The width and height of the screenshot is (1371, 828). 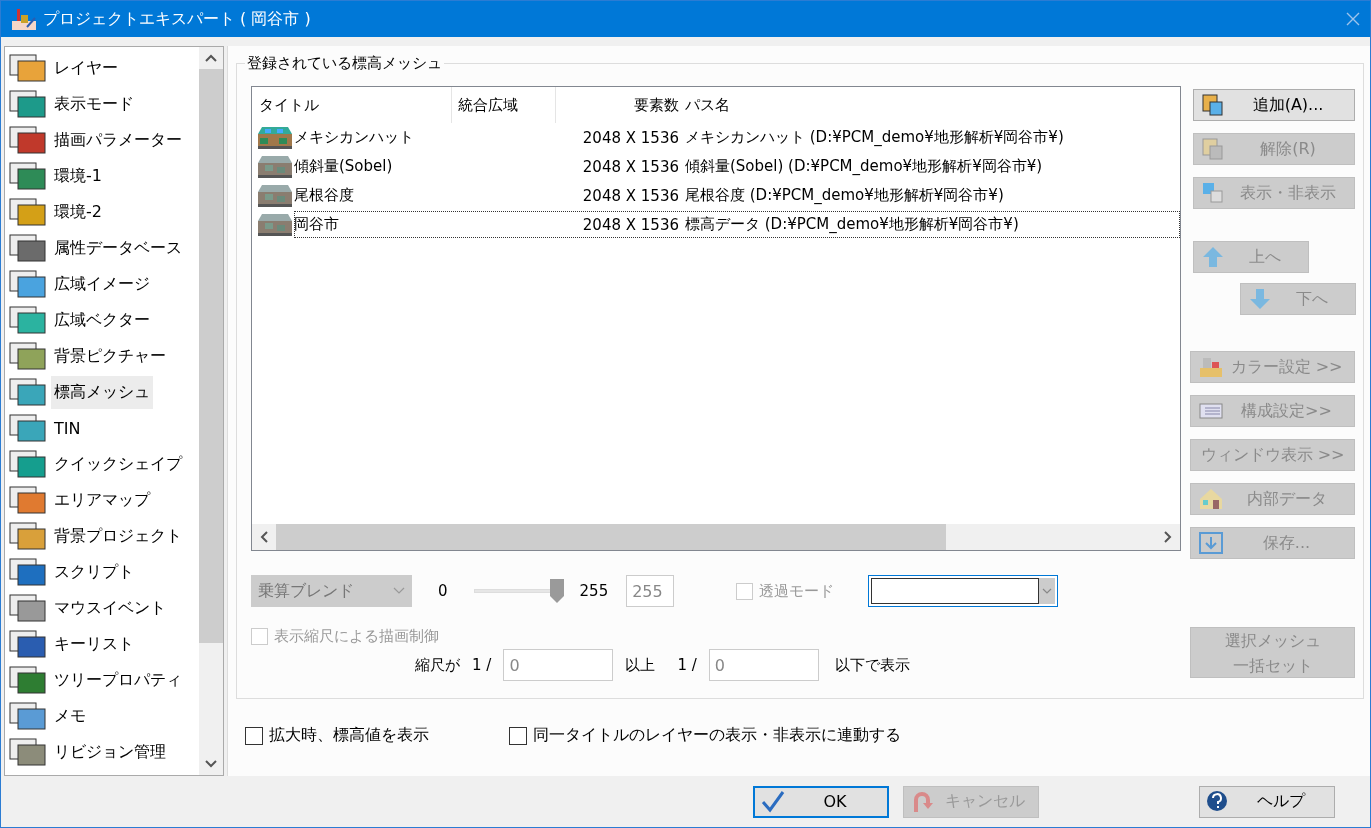 What do you see at coordinates (118, 140) in the screenshot?
I see `sidebar-item: 描画パラメーター` at bounding box center [118, 140].